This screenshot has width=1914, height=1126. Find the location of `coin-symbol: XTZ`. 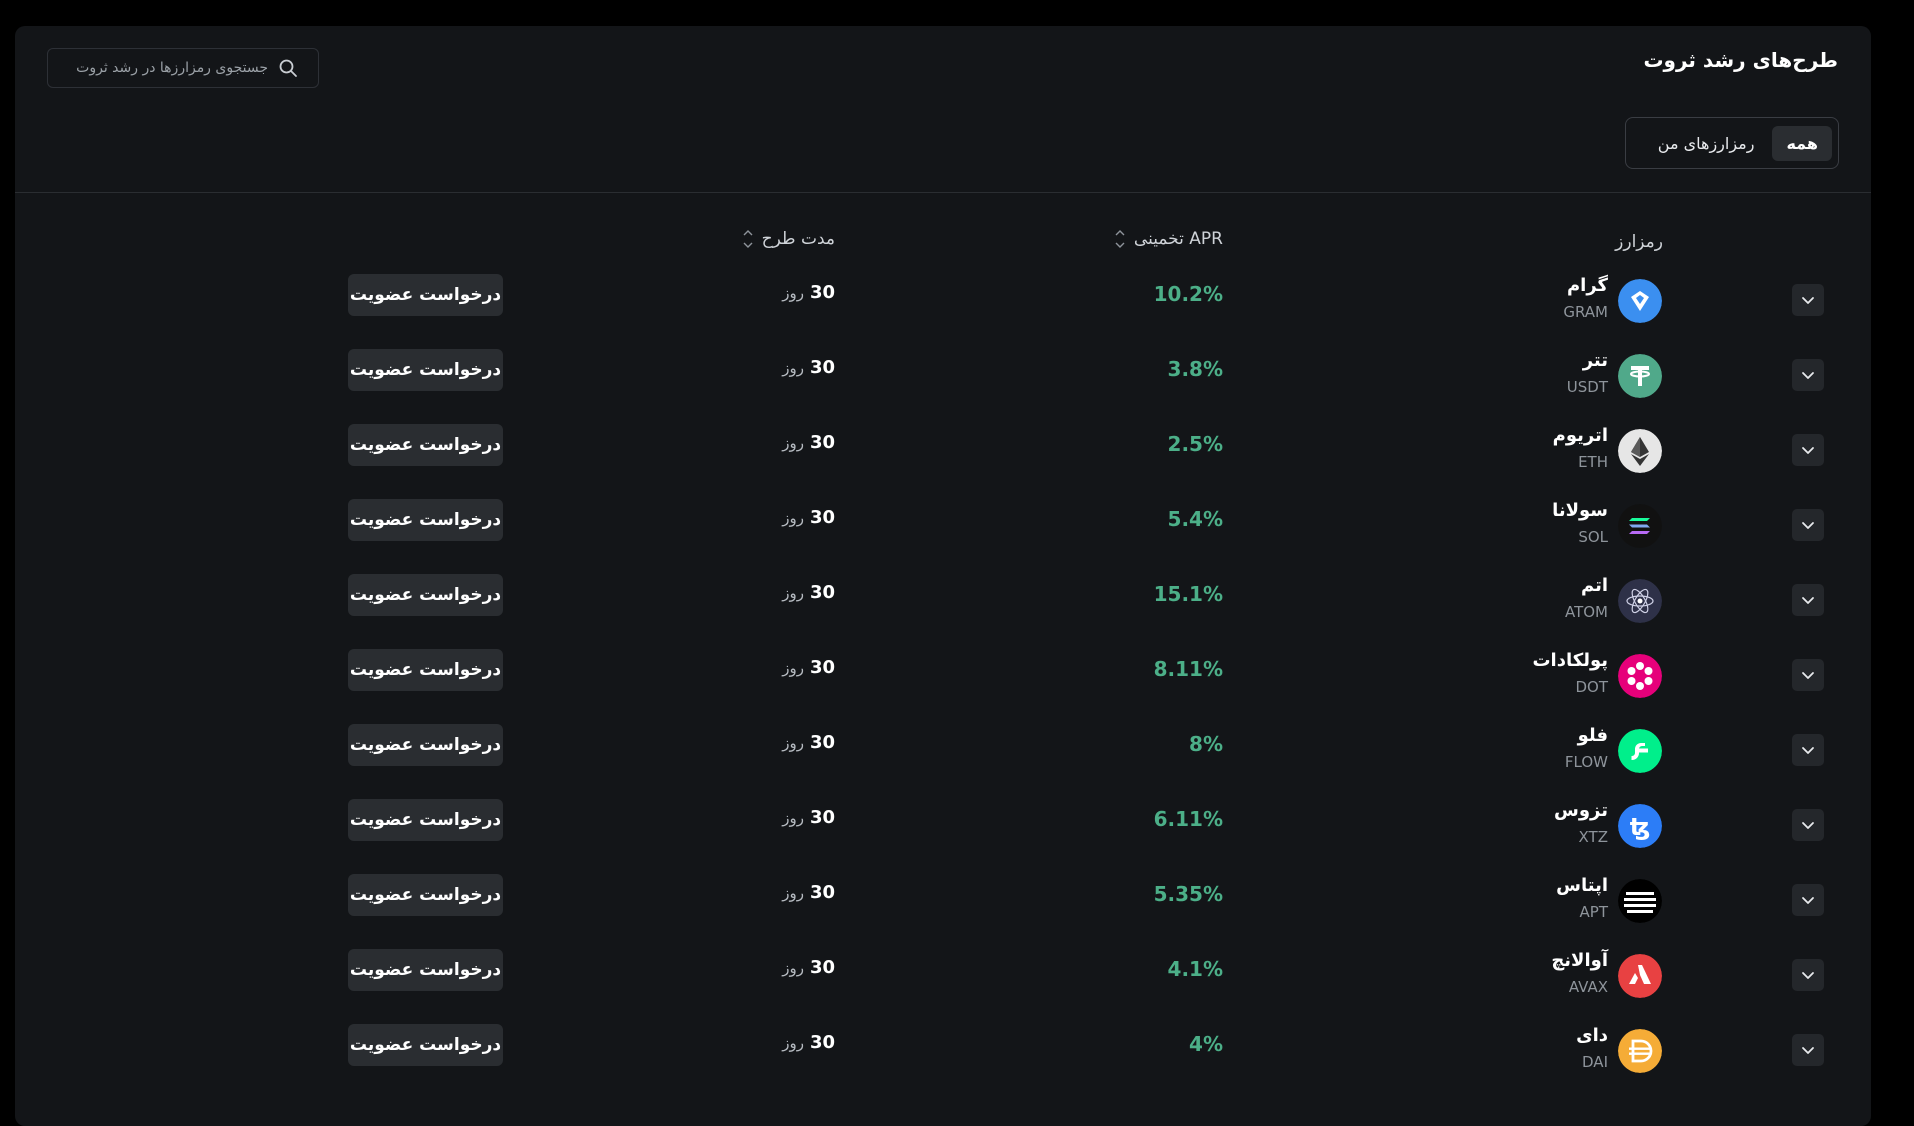

coin-symbol: XTZ is located at coordinates (1593, 837).